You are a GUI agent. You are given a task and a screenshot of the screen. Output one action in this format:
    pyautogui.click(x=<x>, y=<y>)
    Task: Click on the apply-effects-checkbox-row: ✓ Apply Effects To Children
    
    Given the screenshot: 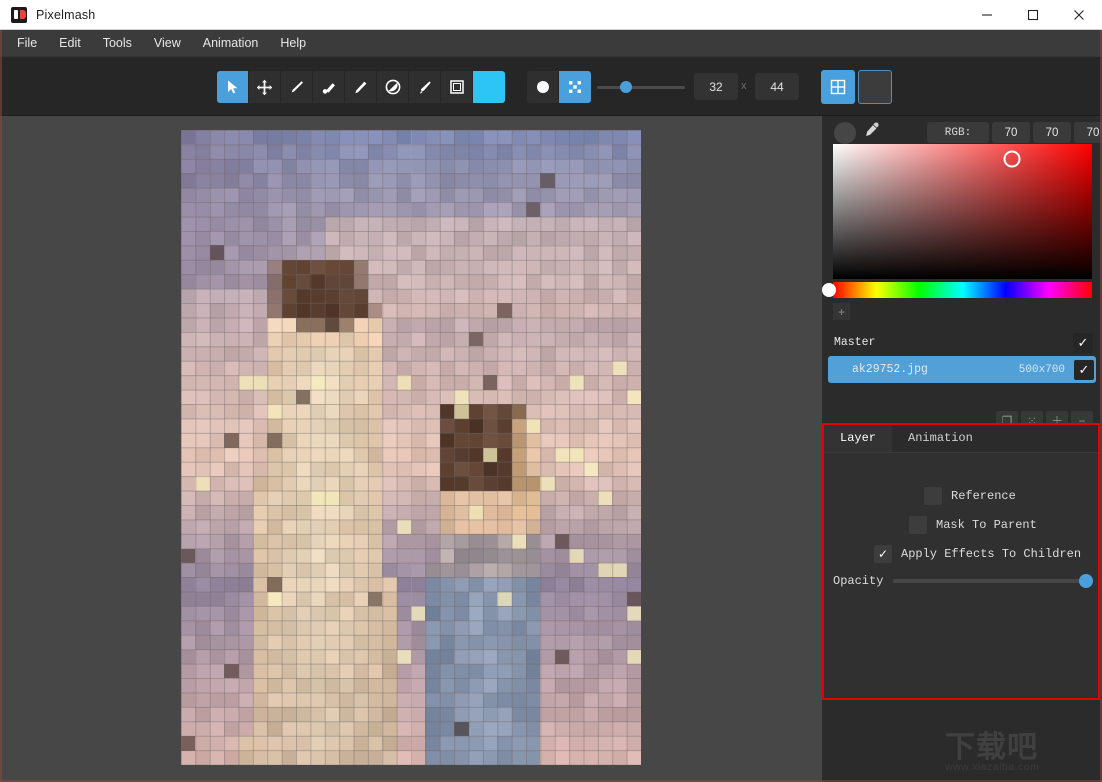 What is the action you would take?
    pyautogui.click(x=977, y=554)
    